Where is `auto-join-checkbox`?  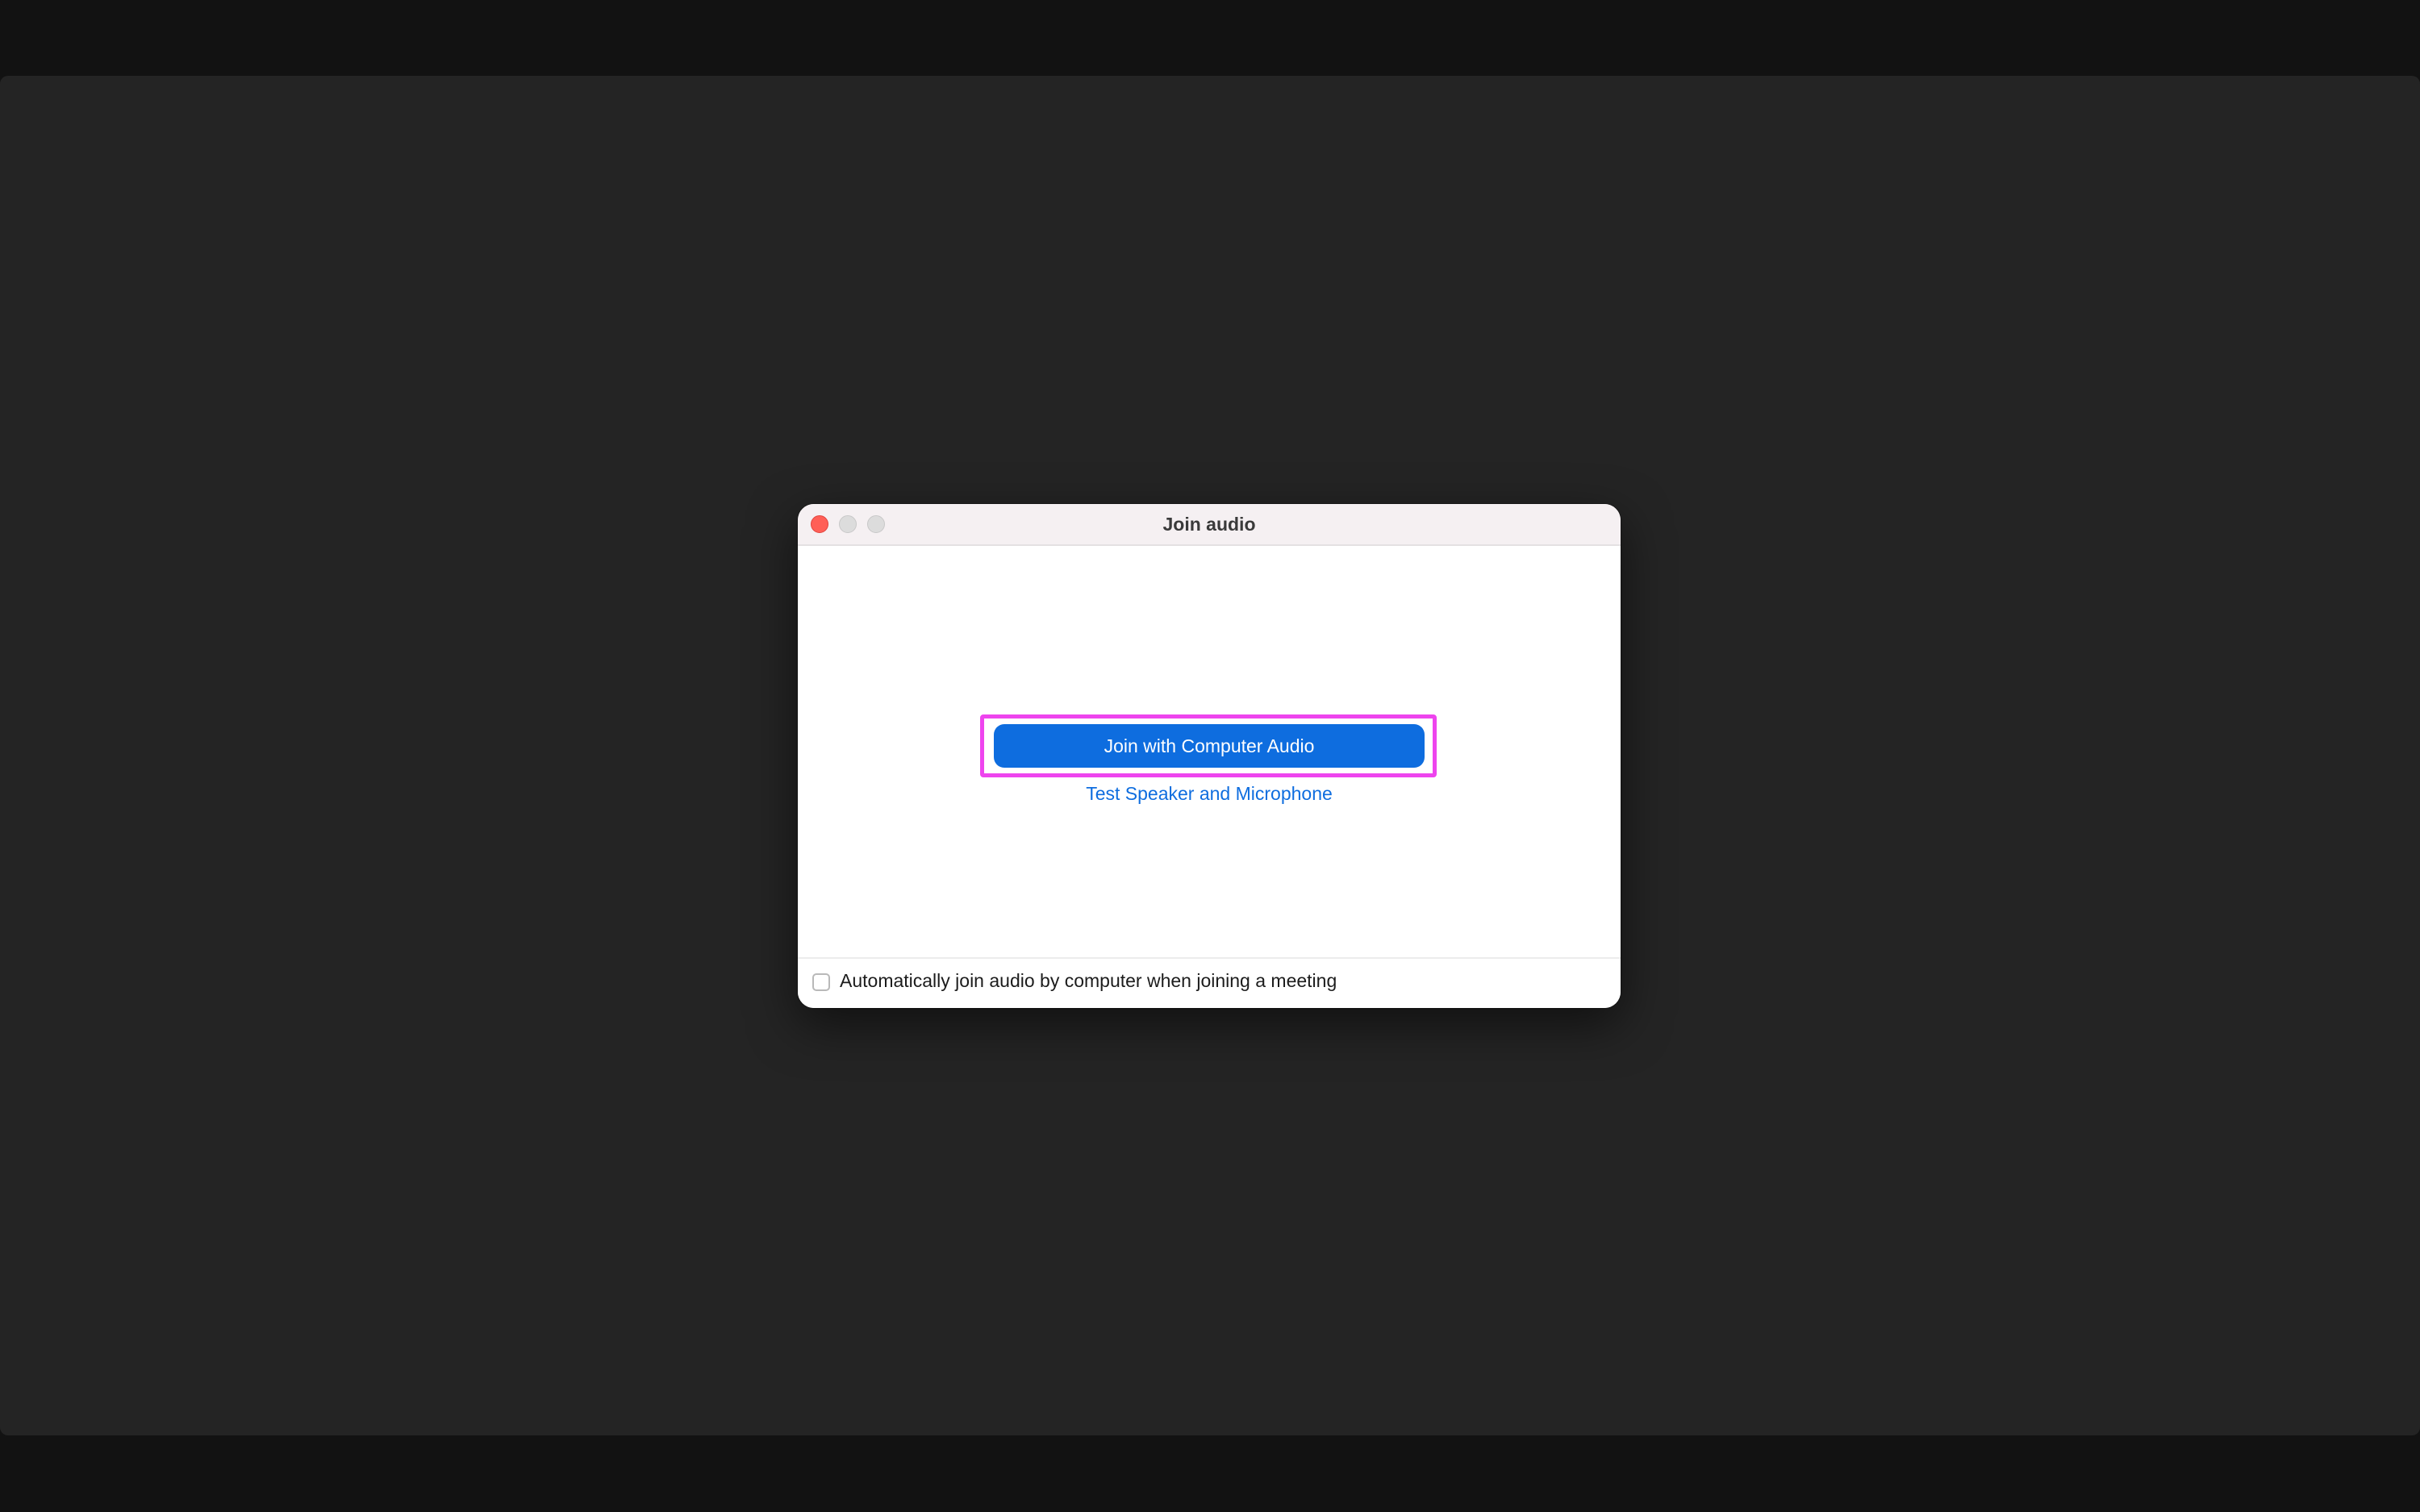
auto-join-checkbox is located at coordinates (821, 982).